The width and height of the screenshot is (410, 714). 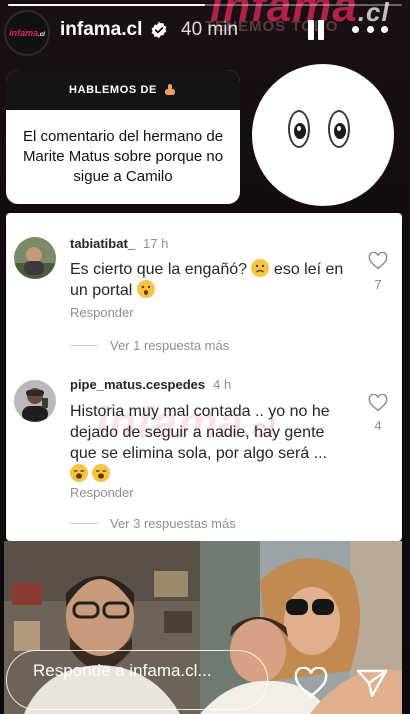 I want to click on story-progress-bar, so click(x=205, y=5).